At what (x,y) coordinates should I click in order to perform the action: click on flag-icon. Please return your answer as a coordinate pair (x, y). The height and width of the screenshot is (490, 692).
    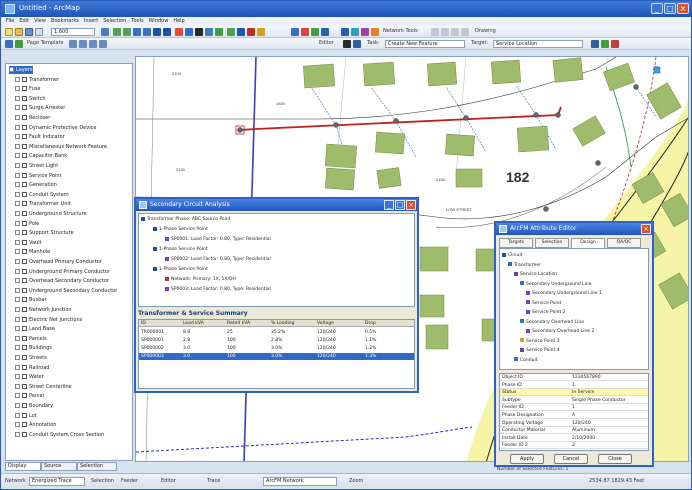
    Looking at the image, I should click on (305, 32).